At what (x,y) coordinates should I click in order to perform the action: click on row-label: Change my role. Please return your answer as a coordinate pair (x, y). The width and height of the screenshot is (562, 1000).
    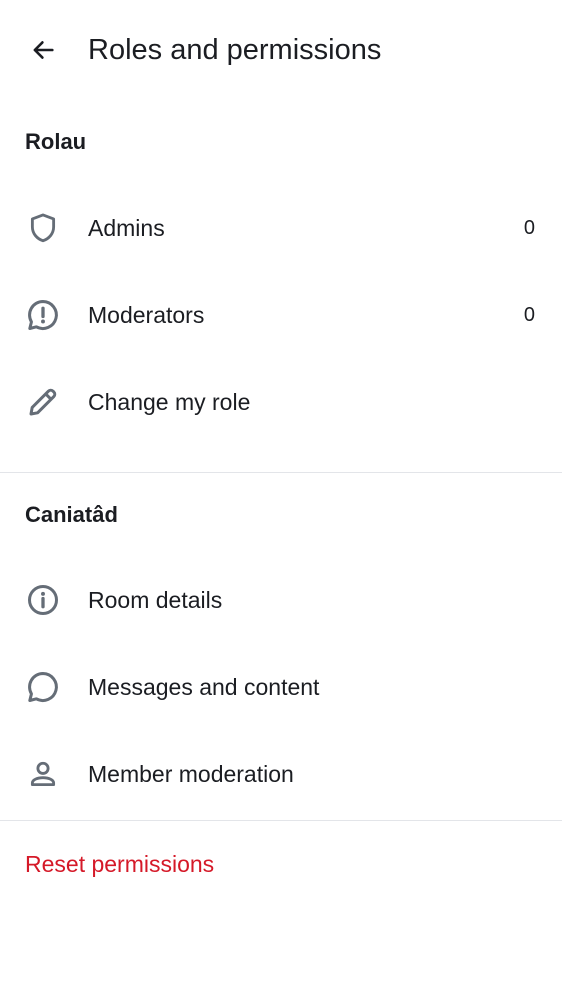
    Looking at the image, I should click on (169, 402).